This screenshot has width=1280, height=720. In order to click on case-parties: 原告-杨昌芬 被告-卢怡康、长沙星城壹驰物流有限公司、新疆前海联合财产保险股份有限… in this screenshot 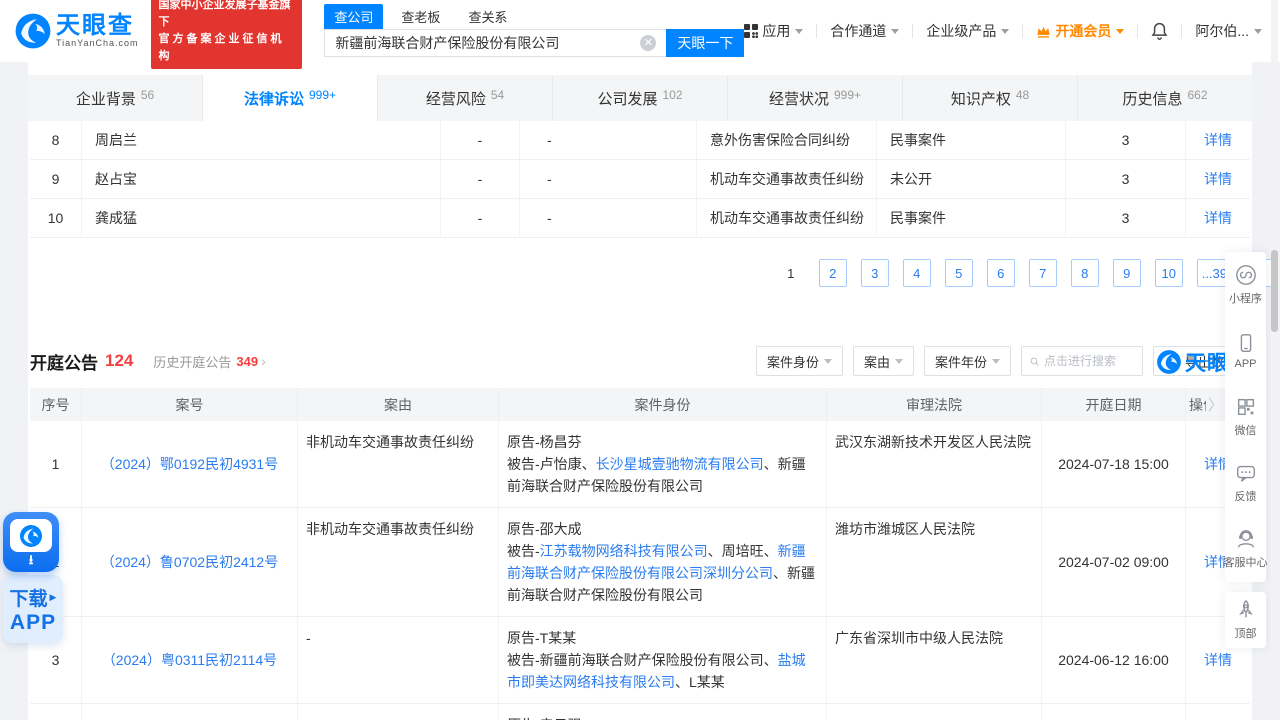, I will do `click(663, 464)`.